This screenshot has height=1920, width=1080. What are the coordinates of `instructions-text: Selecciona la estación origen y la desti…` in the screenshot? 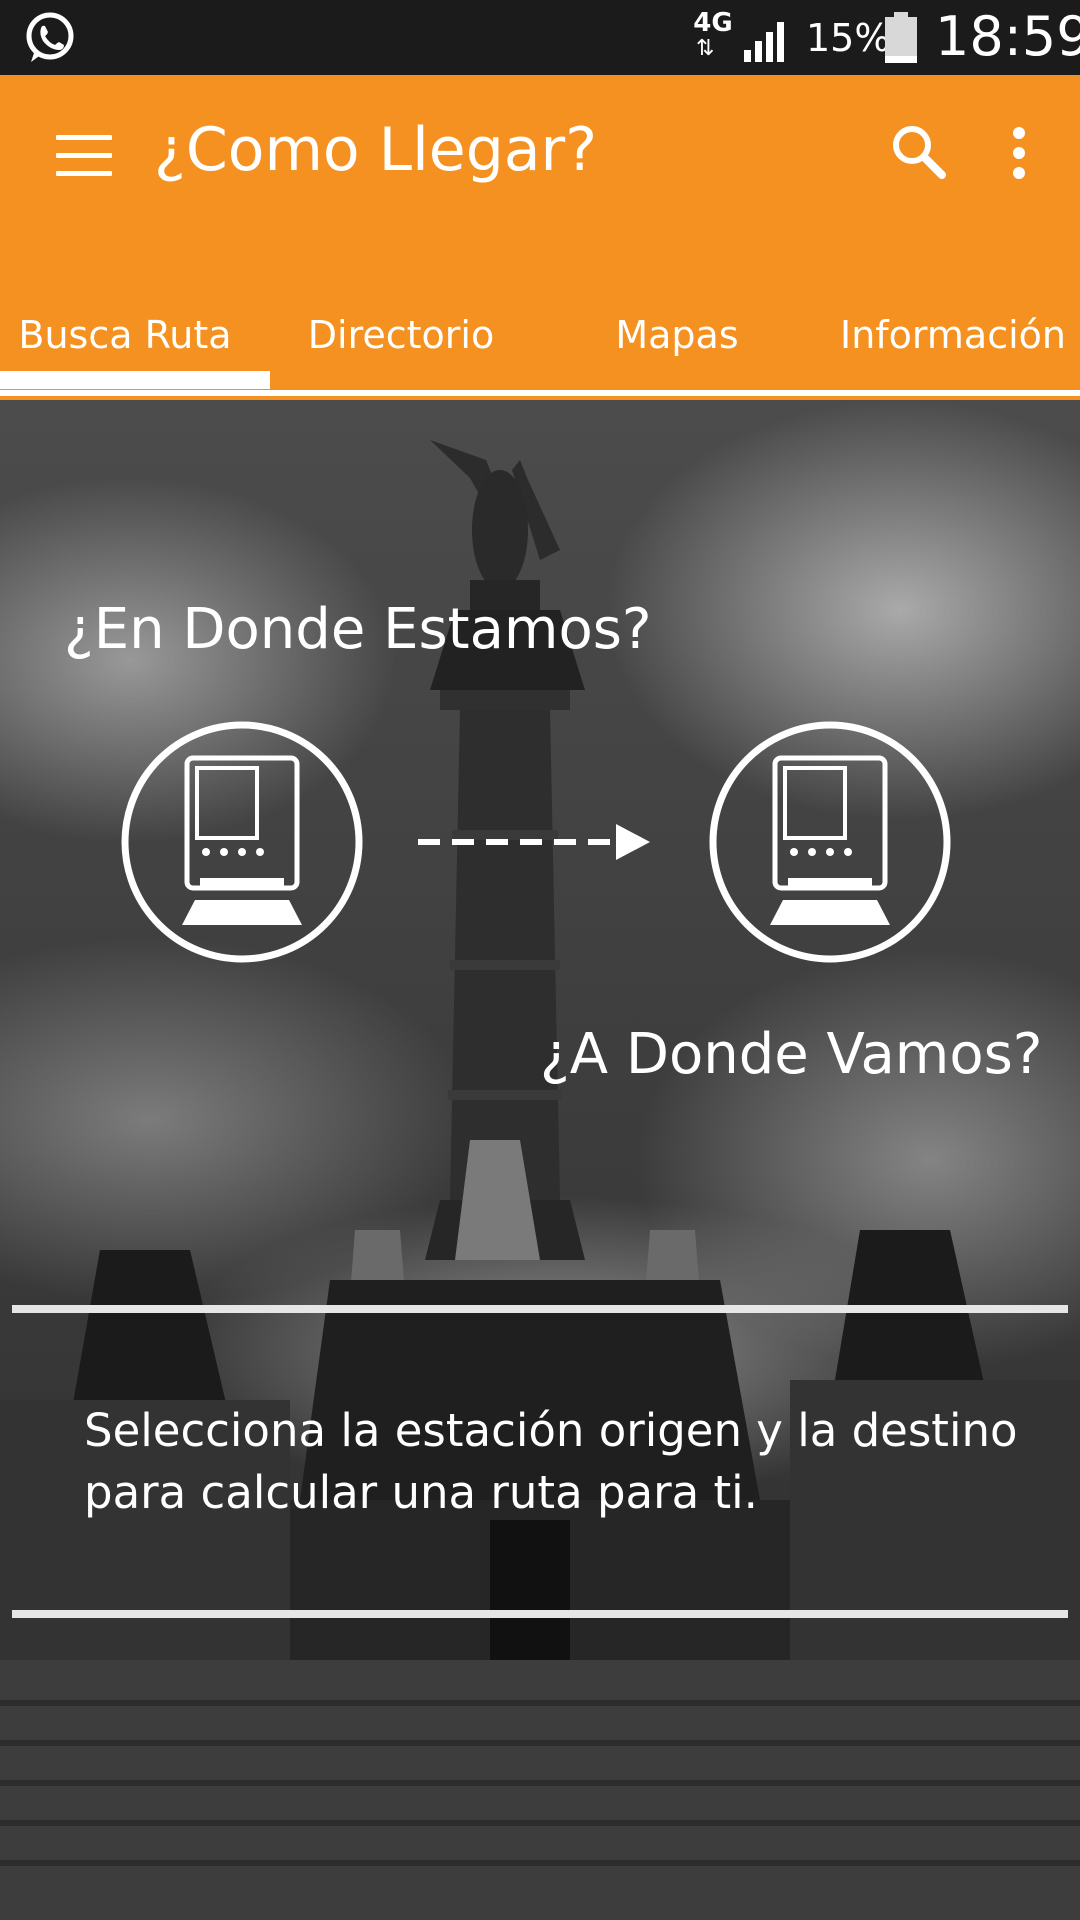 It's located at (551, 1461).